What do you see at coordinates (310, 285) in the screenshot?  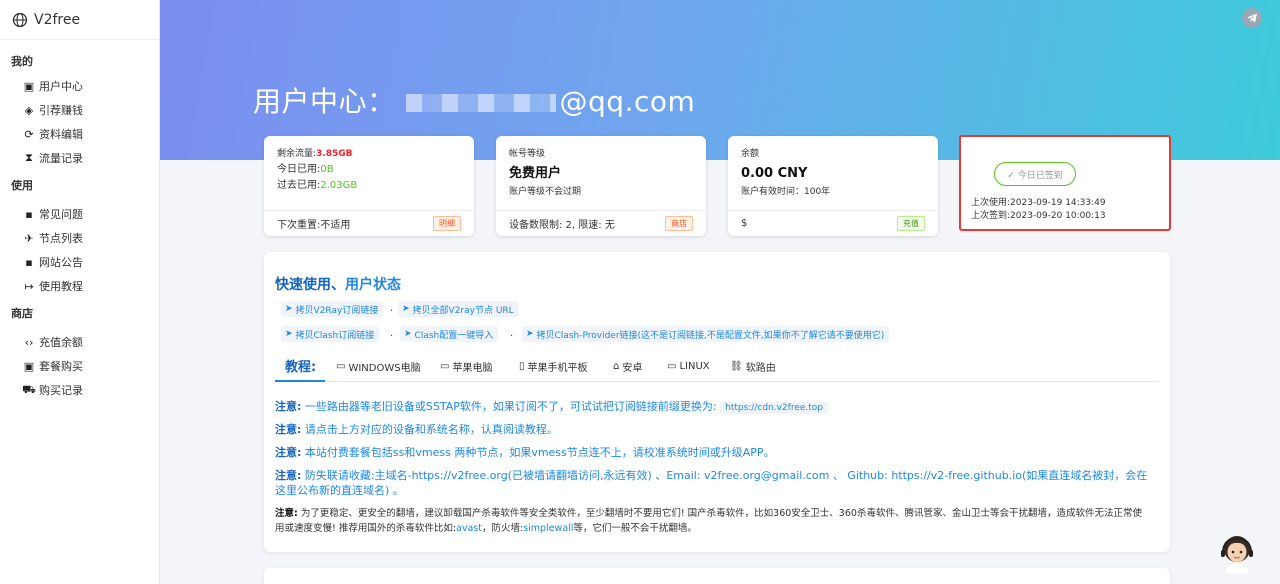 I see `panel-title-a: 快速使用、` at bounding box center [310, 285].